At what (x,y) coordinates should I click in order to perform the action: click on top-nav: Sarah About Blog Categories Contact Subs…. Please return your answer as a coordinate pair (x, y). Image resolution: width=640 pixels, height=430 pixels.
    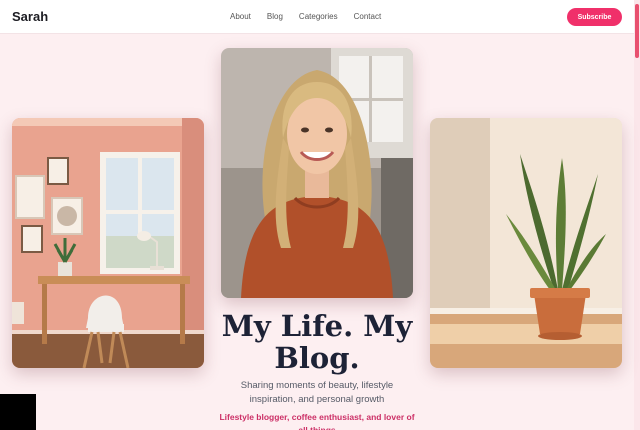
    Looking at the image, I should click on (320, 17).